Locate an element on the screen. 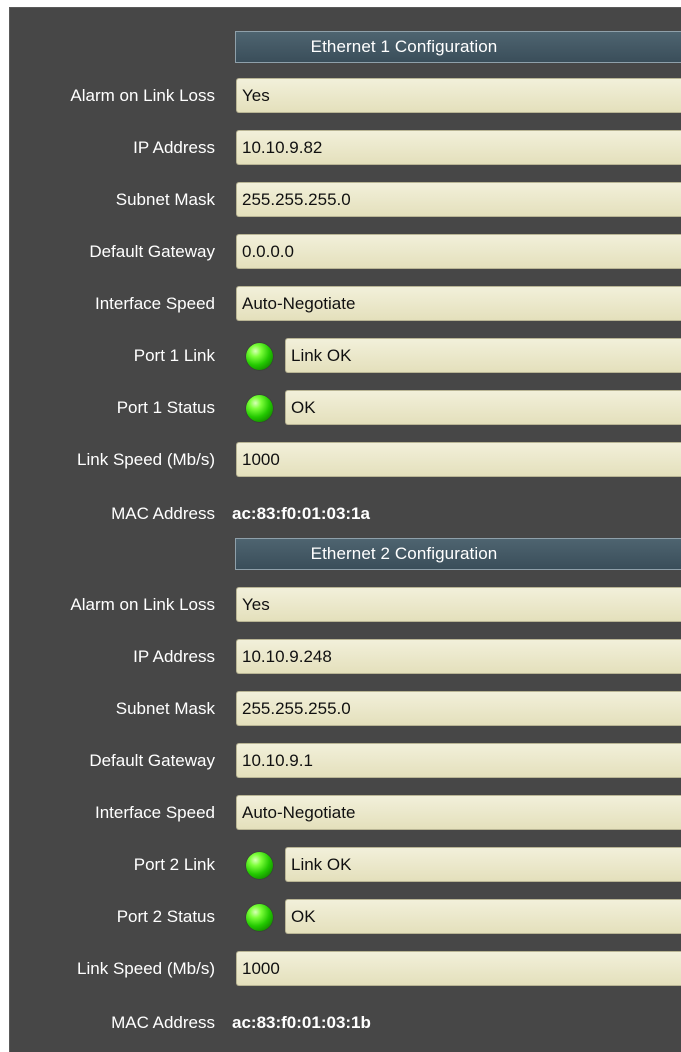 The height and width of the screenshot is (1052, 681). eth2-ip-field: 10.10.9.248 is located at coordinates (458, 656).